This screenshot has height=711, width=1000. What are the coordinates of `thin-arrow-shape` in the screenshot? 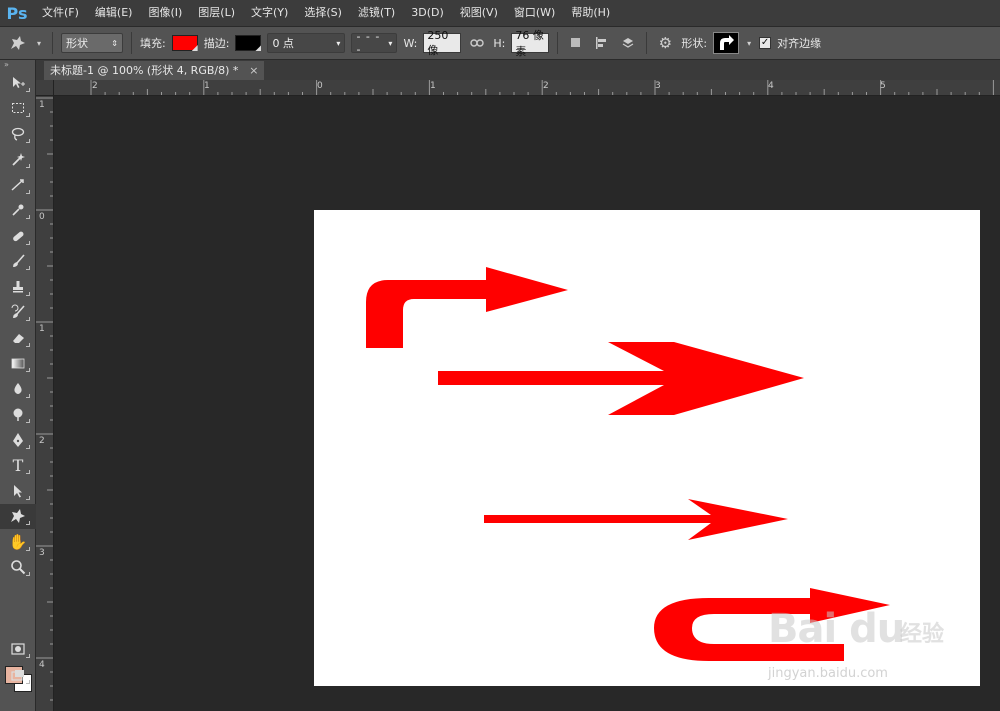 It's located at (636, 519).